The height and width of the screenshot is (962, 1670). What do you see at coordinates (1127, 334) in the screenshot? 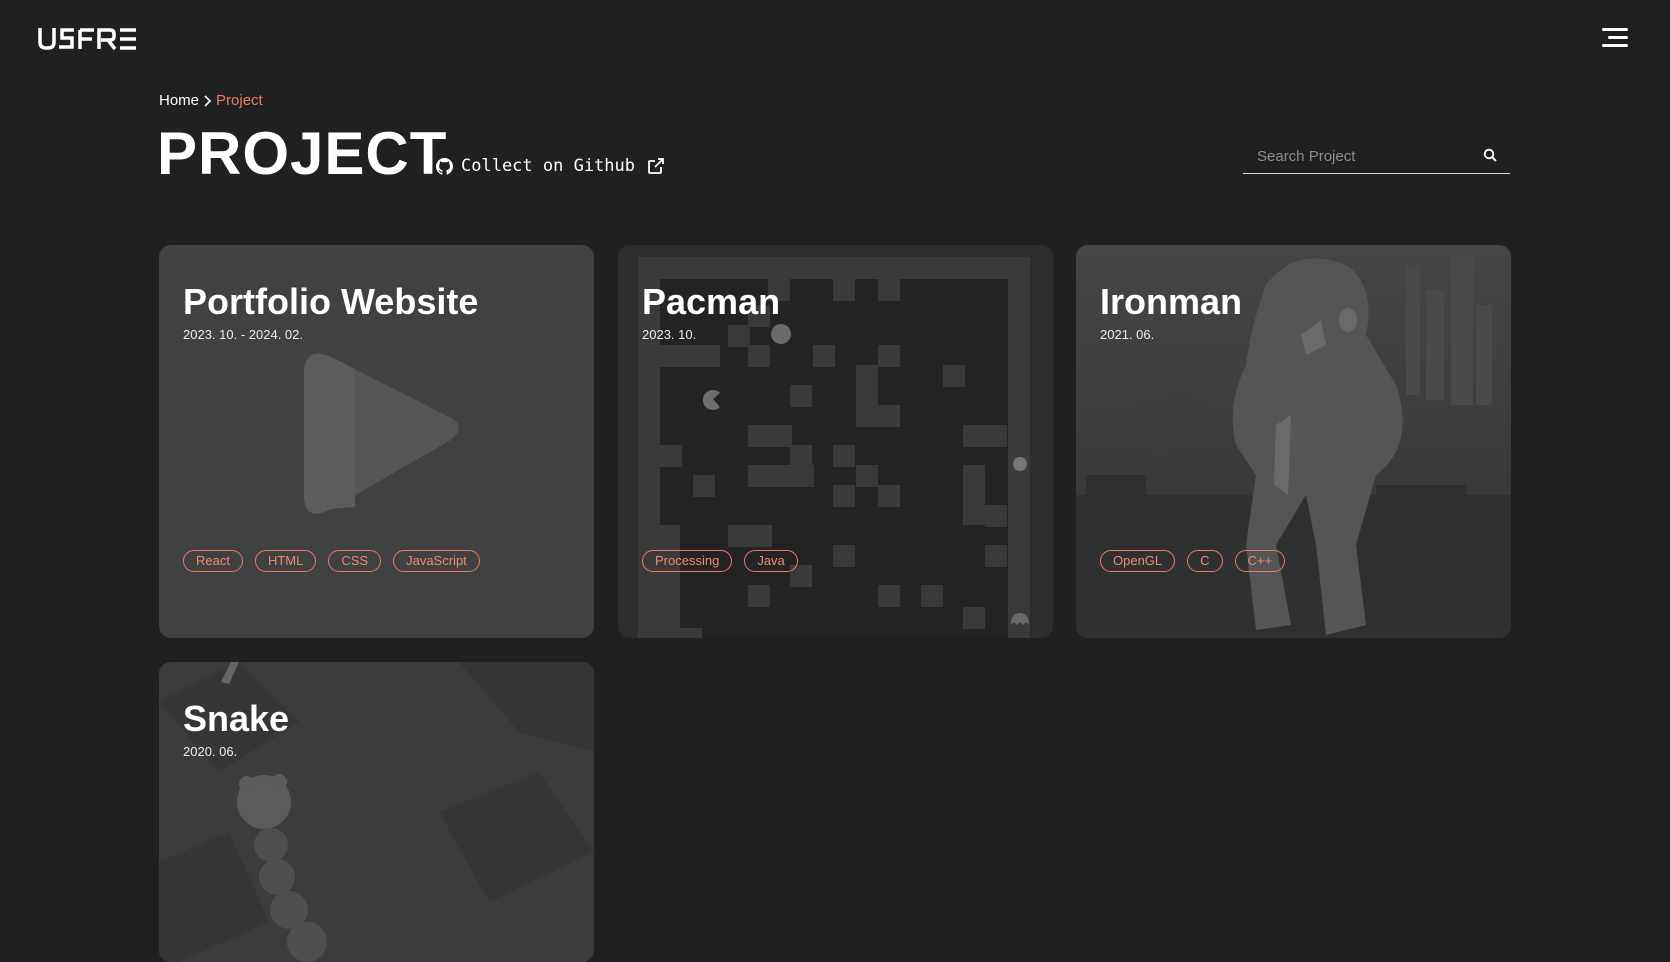
I see `project-date: 2021. 06.` at bounding box center [1127, 334].